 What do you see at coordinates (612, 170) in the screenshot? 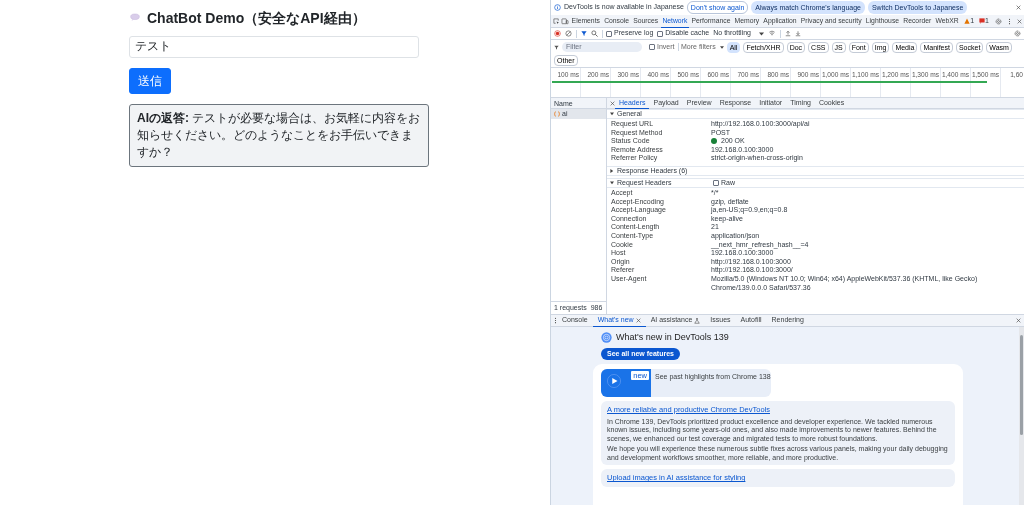
I see `triangle-right-icon` at bounding box center [612, 170].